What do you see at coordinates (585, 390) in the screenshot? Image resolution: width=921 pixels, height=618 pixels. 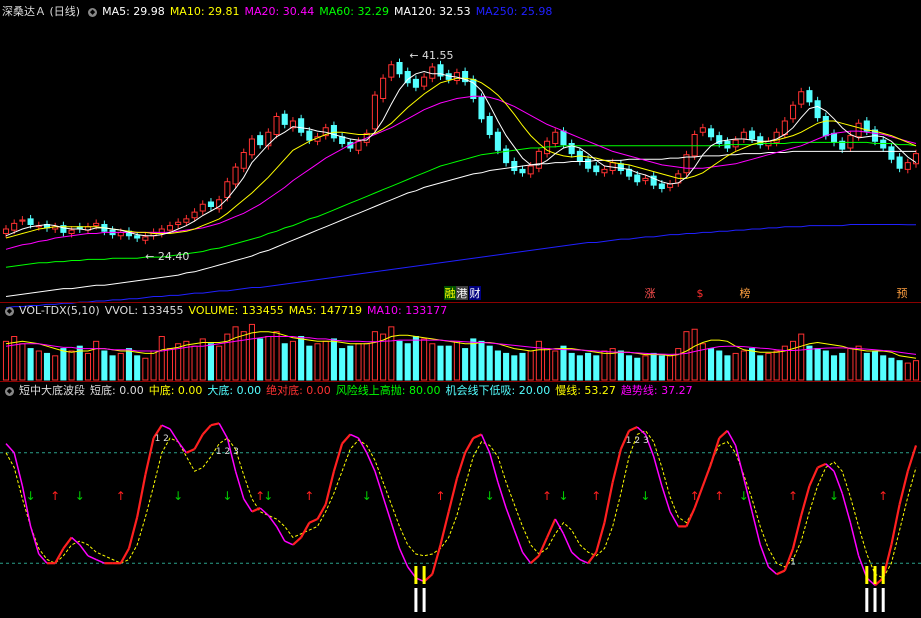 I see `indicator-label-7: 慢线: 53.27` at bounding box center [585, 390].